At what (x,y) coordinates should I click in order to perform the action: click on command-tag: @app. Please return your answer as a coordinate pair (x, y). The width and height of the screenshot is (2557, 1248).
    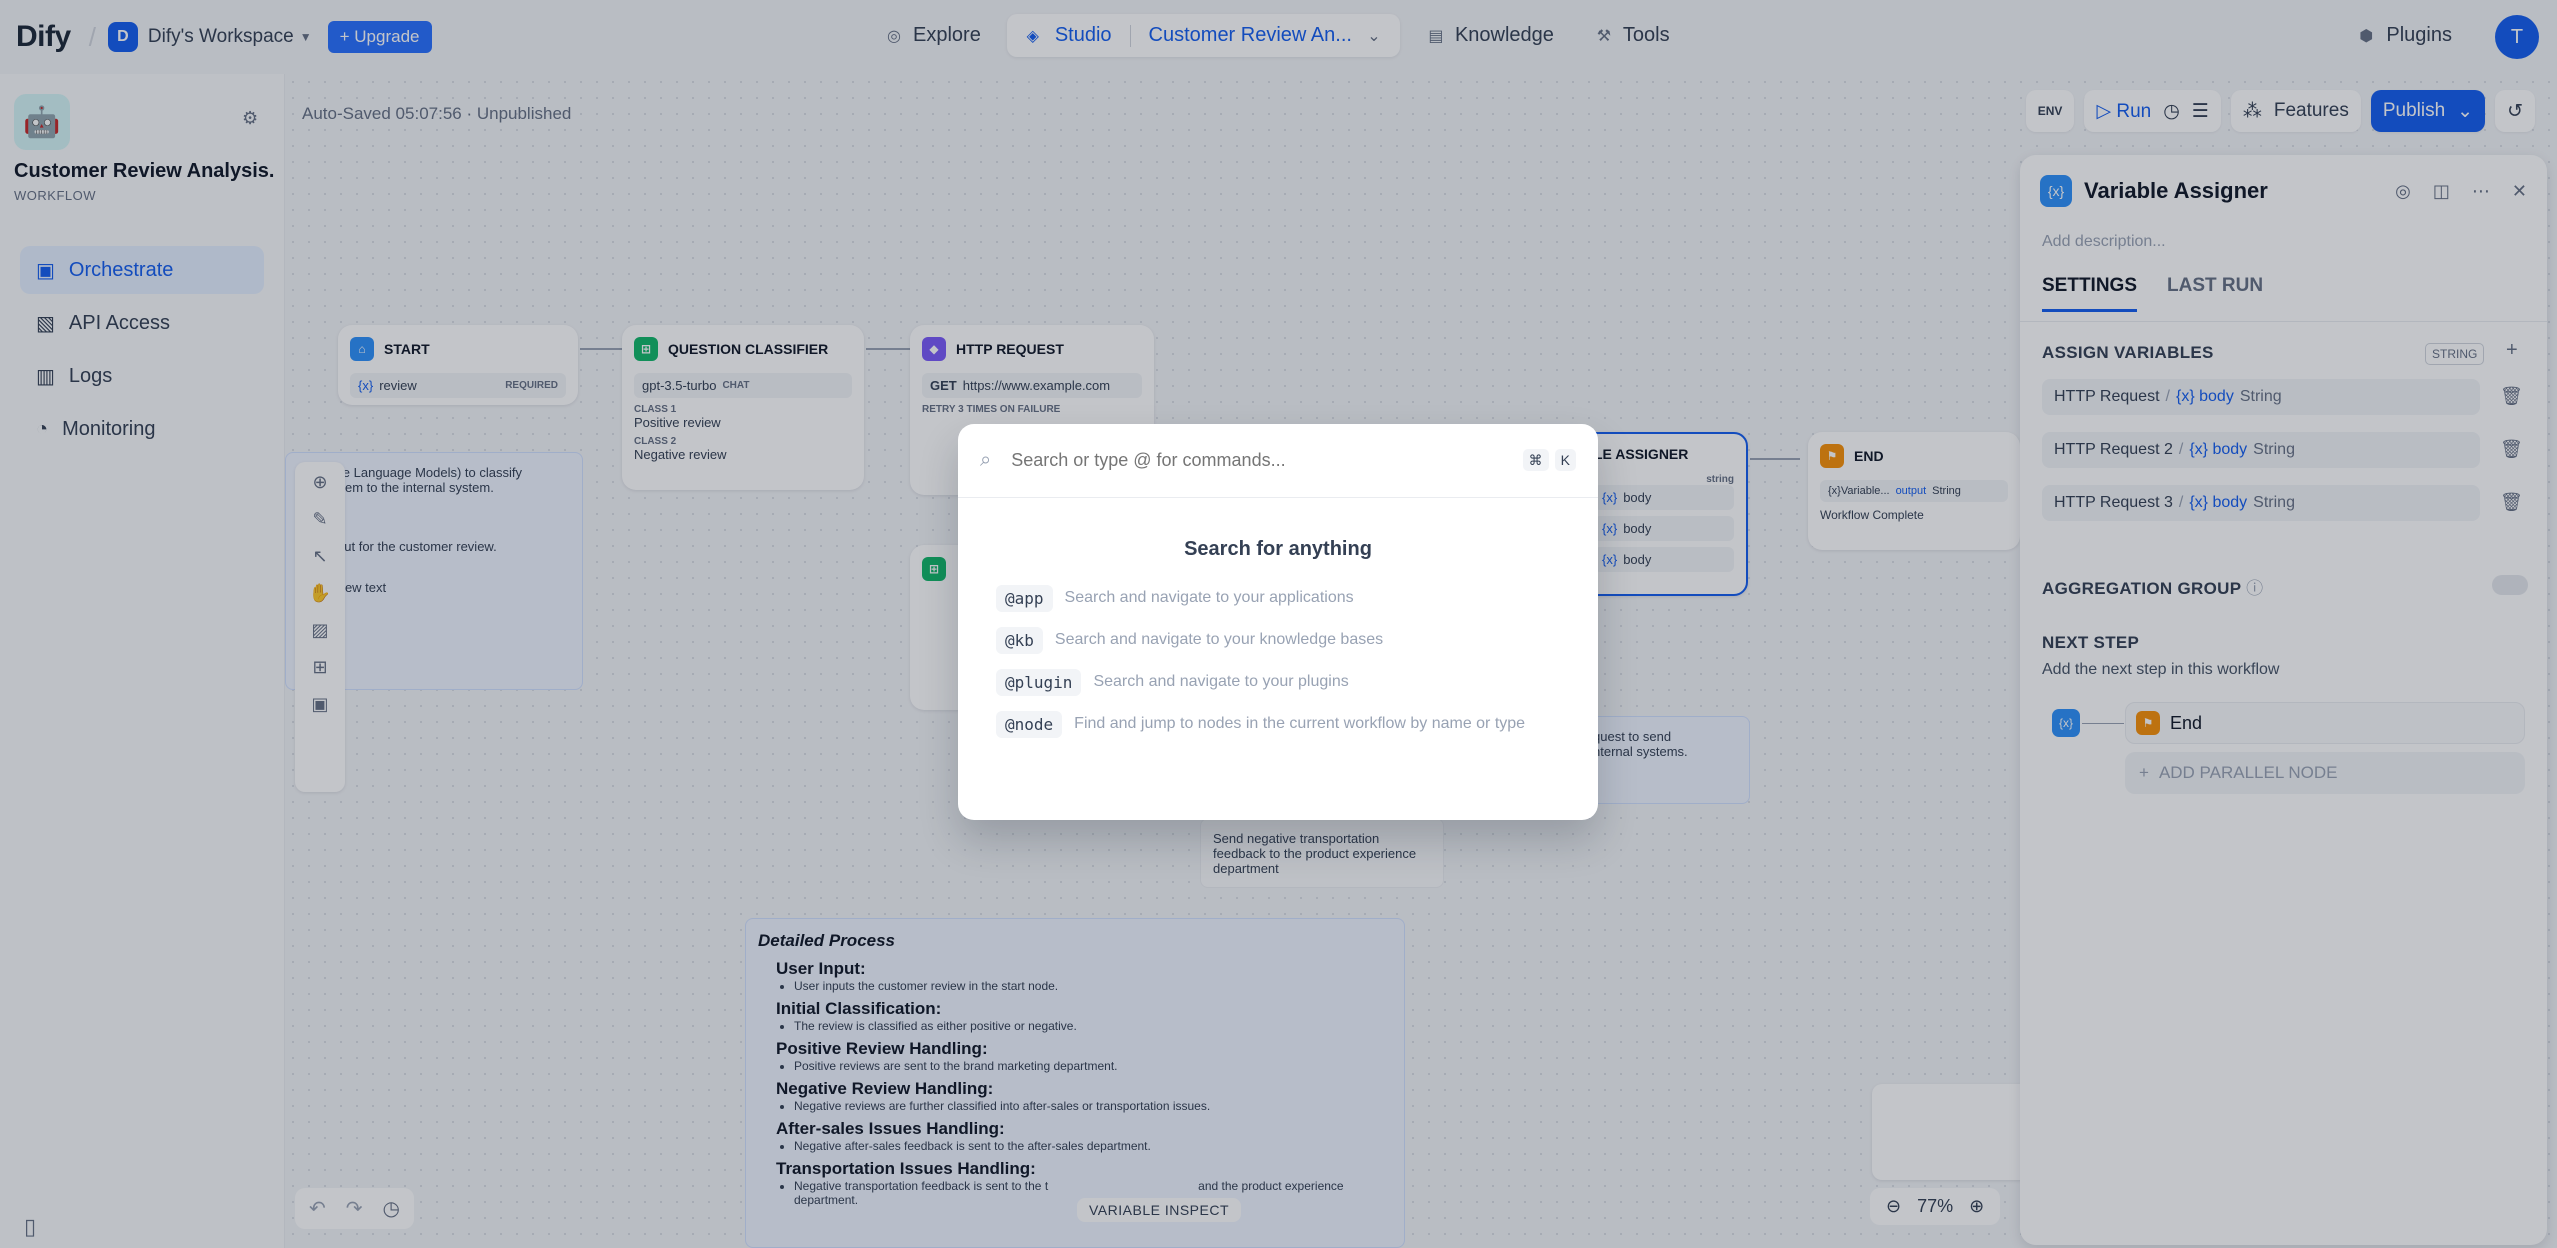
    Looking at the image, I should click on (1024, 598).